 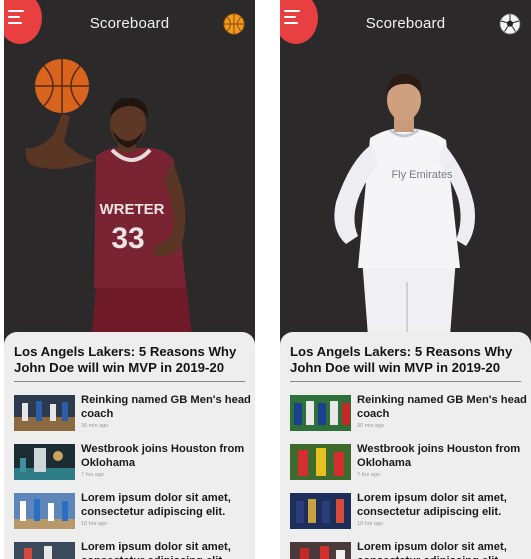 I want to click on jersey-sponsor-text: Fly Emirates, so click(x=422, y=175).